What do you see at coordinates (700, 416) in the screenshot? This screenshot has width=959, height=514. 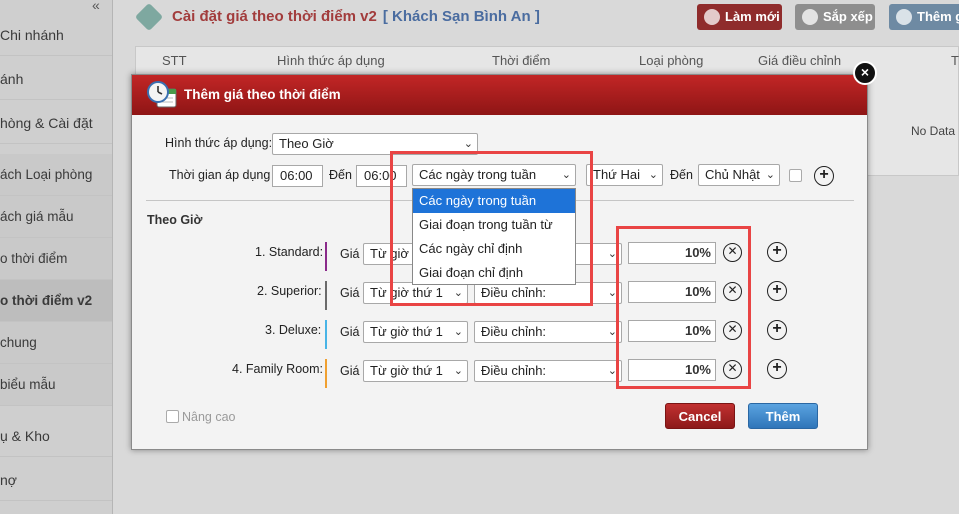 I see `cancel-button: Cancel` at bounding box center [700, 416].